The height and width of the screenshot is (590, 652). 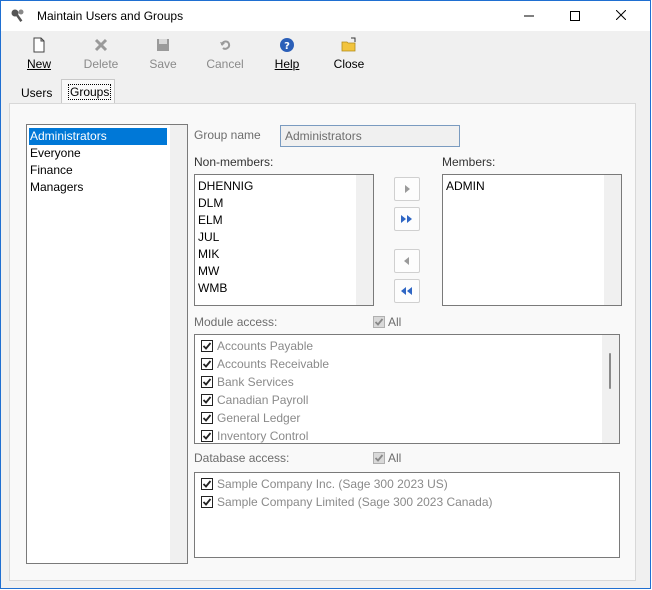 I want to click on new-icon, so click(x=39, y=45).